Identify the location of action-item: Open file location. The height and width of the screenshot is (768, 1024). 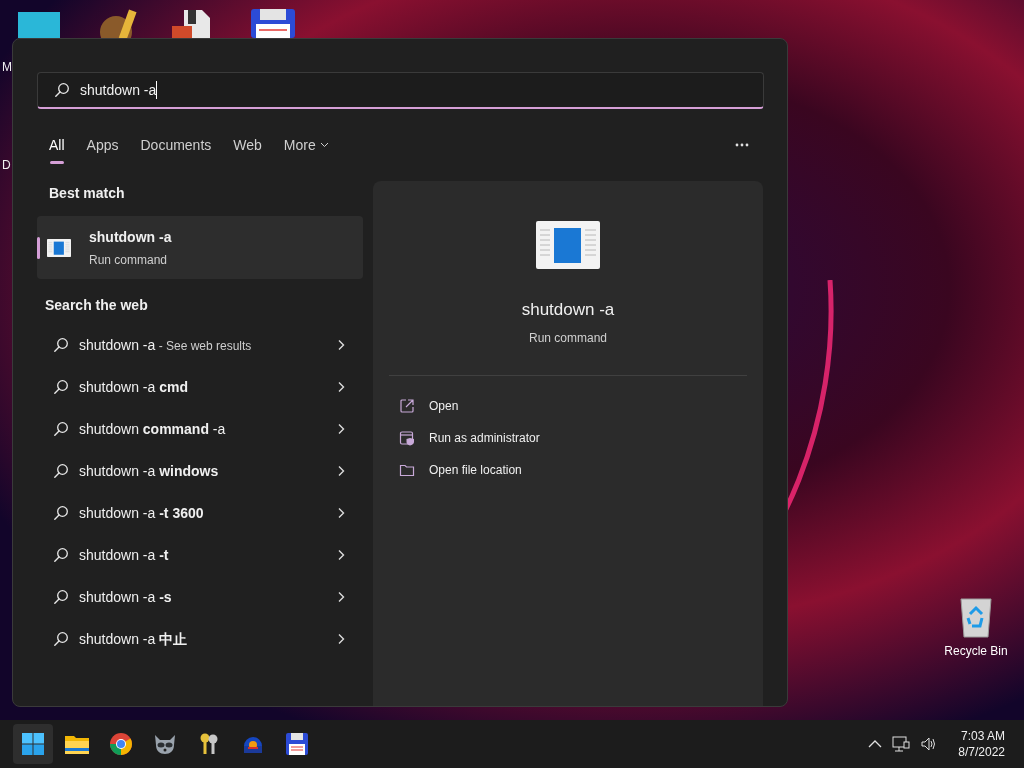
(568, 469).